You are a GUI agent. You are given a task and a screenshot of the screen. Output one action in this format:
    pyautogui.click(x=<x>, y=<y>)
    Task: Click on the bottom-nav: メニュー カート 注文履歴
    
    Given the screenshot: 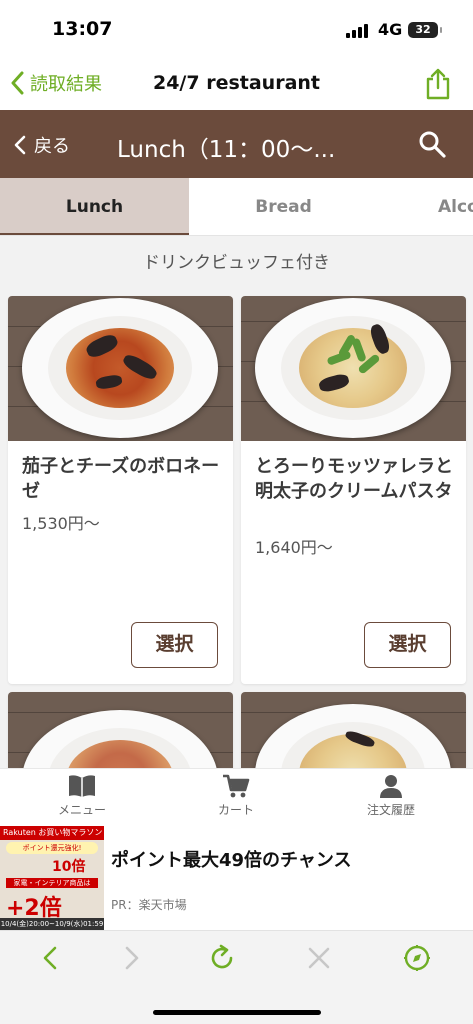 What is the action you would take?
    pyautogui.click(x=236, y=797)
    